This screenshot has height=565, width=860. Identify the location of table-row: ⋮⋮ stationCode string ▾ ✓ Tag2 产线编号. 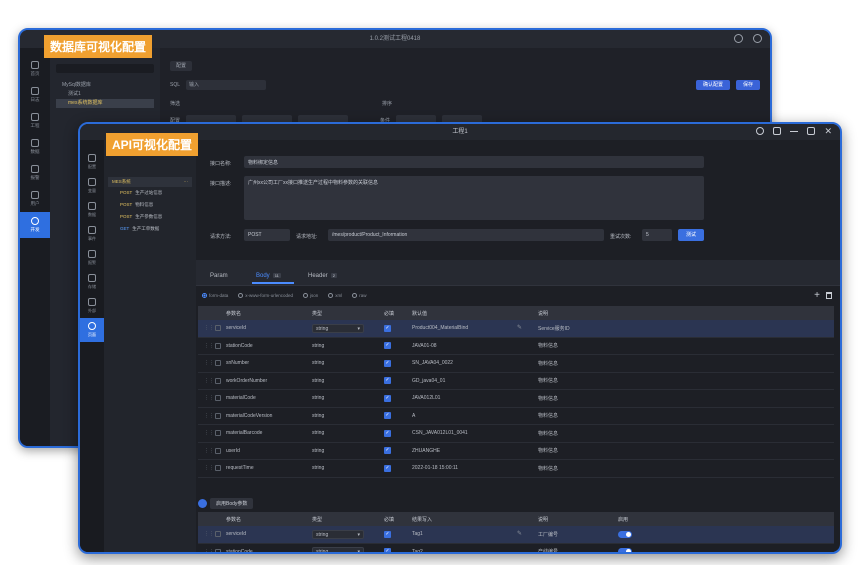
(516, 547).